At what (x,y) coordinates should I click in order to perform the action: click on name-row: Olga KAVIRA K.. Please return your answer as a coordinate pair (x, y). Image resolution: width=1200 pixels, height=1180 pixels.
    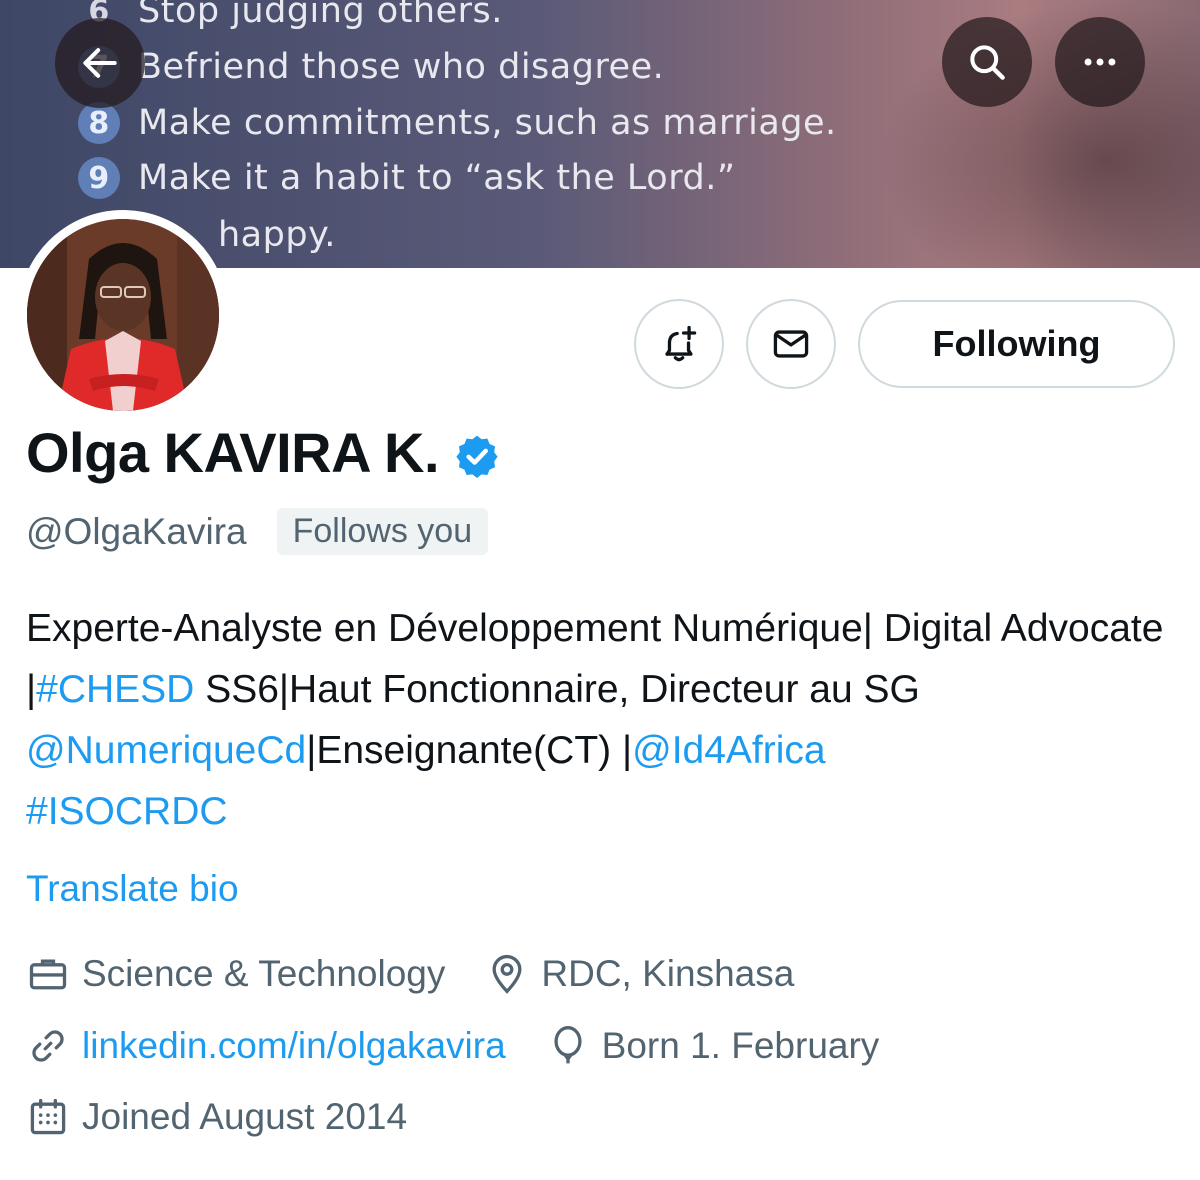
    Looking at the image, I should click on (263, 452).